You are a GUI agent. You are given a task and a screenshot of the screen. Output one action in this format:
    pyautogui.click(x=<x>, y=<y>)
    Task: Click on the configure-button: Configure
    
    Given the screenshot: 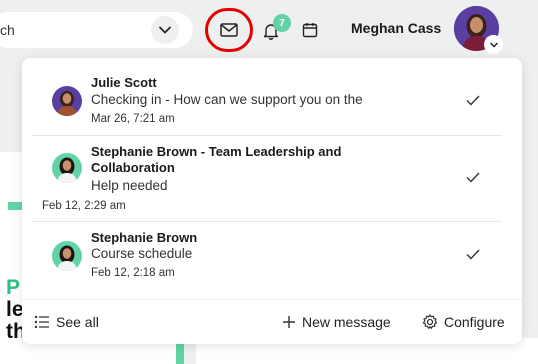 What is the action you would take?
    pyautogui.click(x=463, y=322)
    